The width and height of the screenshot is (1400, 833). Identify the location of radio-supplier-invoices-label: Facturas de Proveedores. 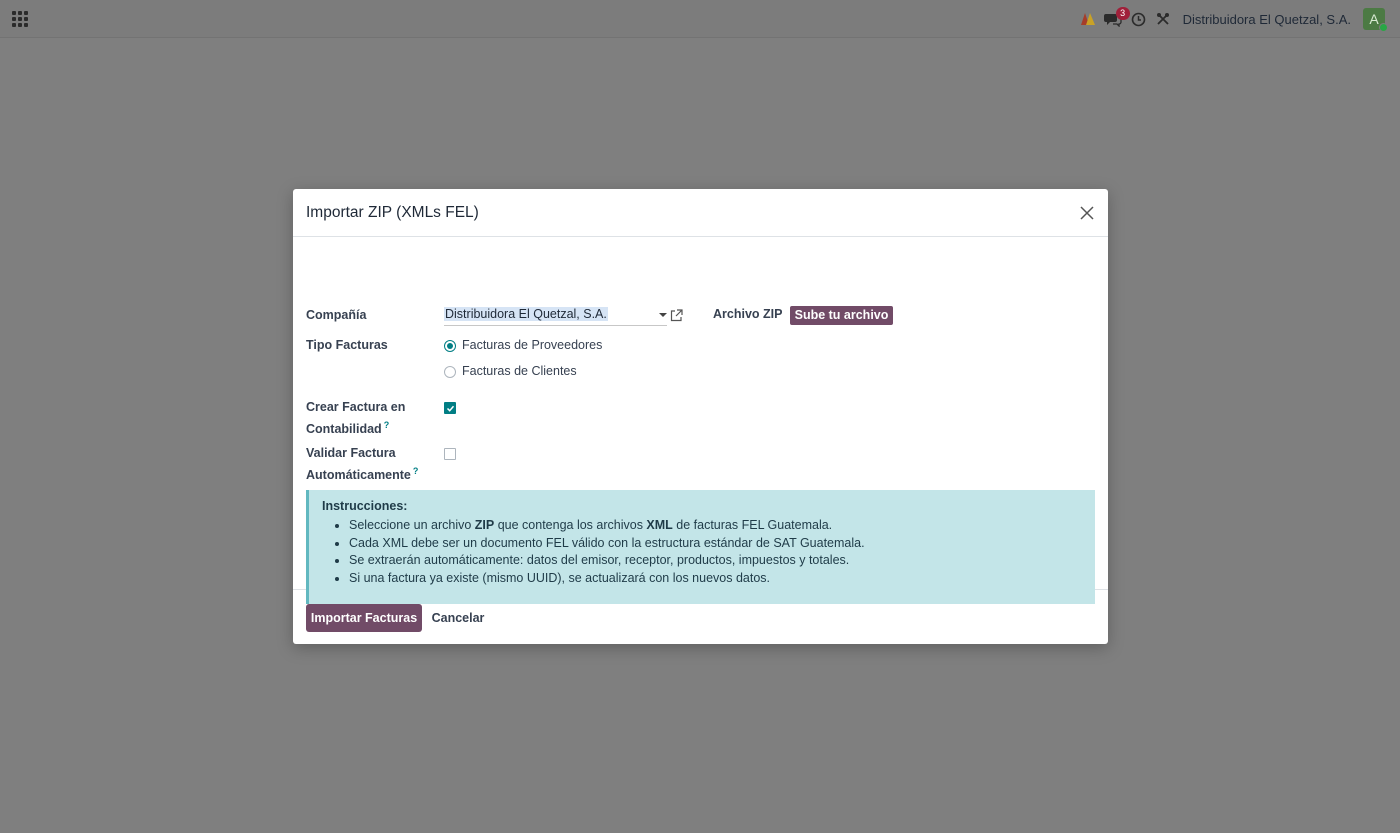
(532, 345).